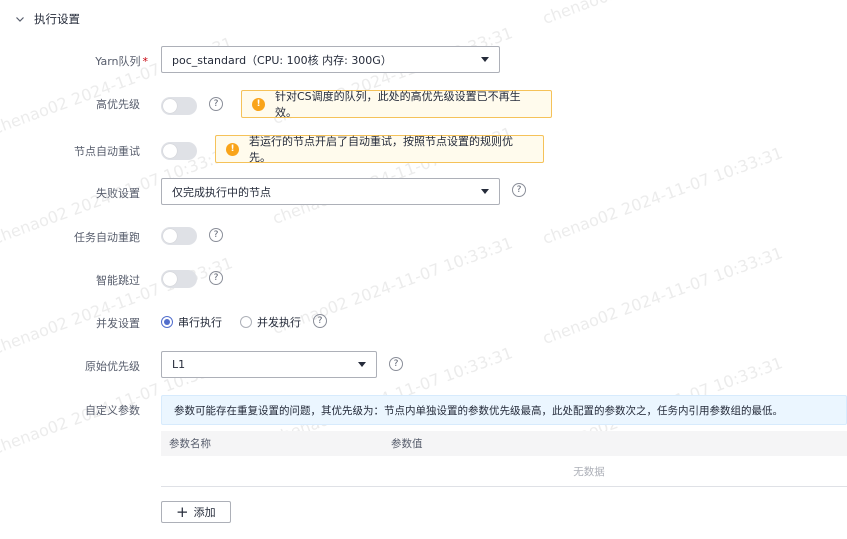  I want to click on smart-skip-label: 智能跳过, so click(118, 280).